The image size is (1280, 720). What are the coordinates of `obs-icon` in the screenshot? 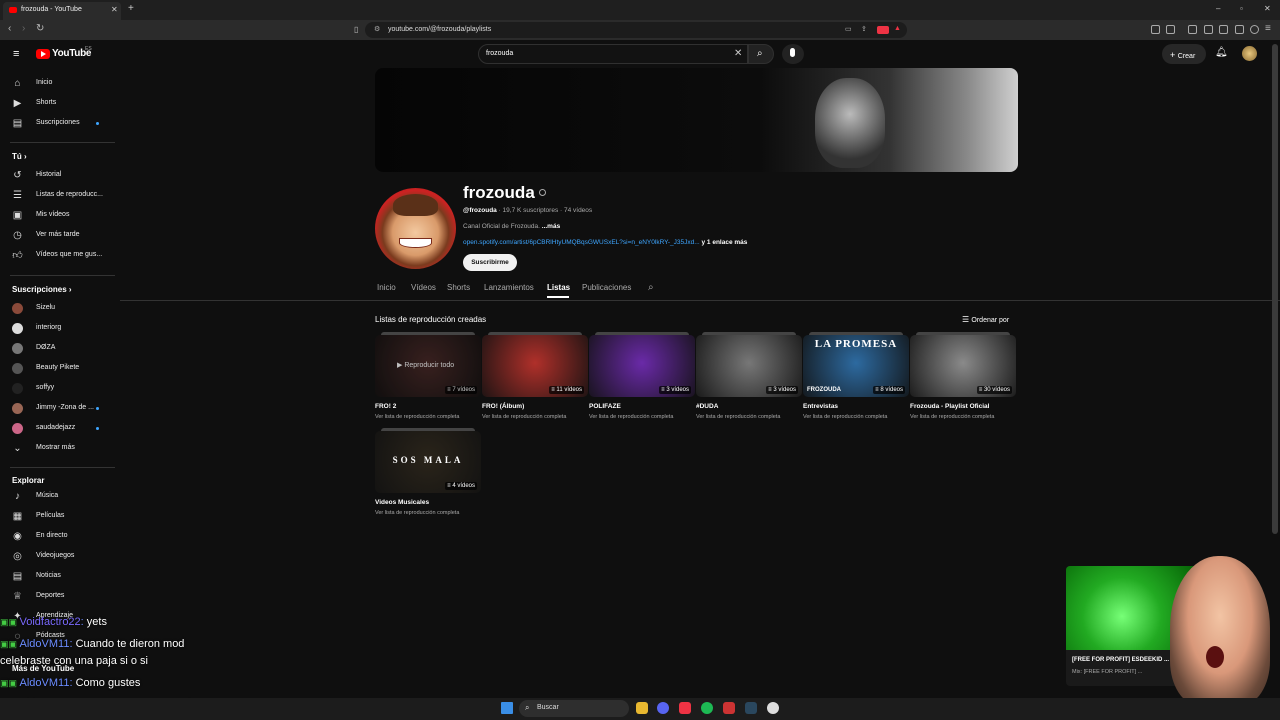 It's located at (773, 708).